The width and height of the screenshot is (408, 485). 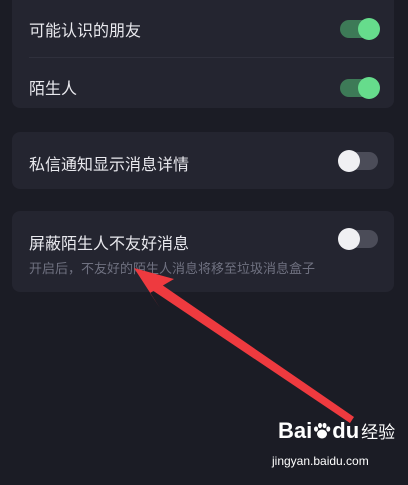 I want to click on settings-group-notifications: 私信通知显示消息详情, so click(x=203, y=160).